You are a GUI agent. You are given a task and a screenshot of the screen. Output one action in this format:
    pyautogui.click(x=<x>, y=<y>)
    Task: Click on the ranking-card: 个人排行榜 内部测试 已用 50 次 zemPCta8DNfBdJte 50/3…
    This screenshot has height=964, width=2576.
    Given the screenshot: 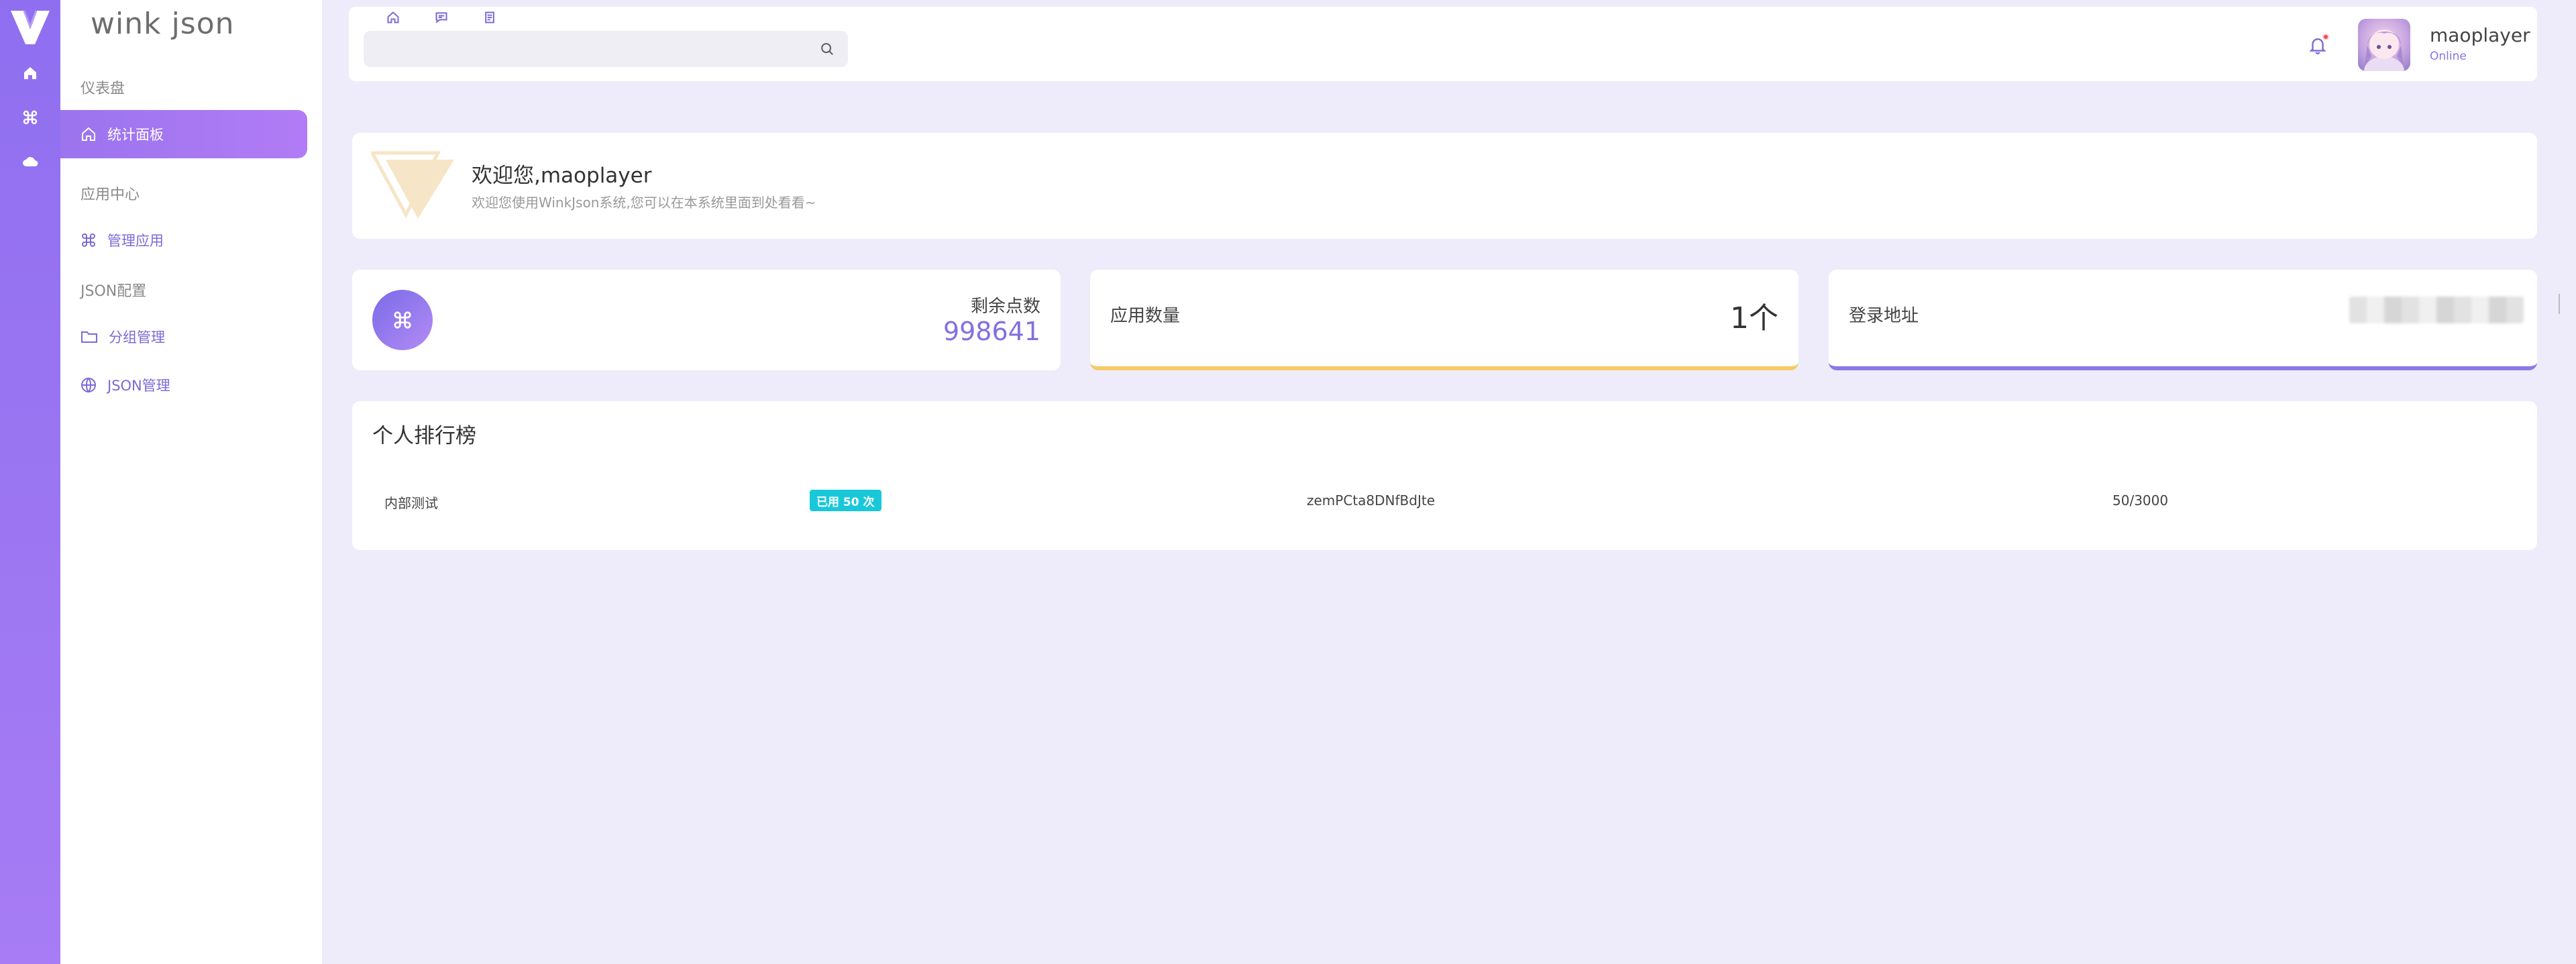 What is the action you would take?
    pyautogui.click(x=1444, y=475)
    